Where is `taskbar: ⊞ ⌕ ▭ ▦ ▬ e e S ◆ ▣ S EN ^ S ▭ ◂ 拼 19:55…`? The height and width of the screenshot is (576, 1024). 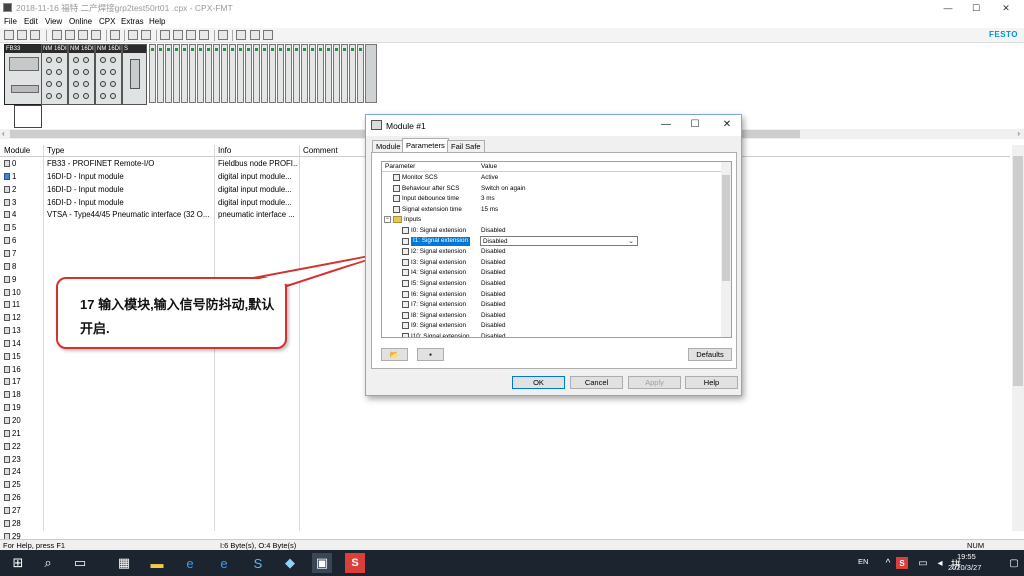
taskbar: ⊞ ⌕ ▭ ▦ ▬ e e S ◆ ▣ S EN ^ S ▭ ◂ 拼 19:55… is located at coordinates (512, 563).